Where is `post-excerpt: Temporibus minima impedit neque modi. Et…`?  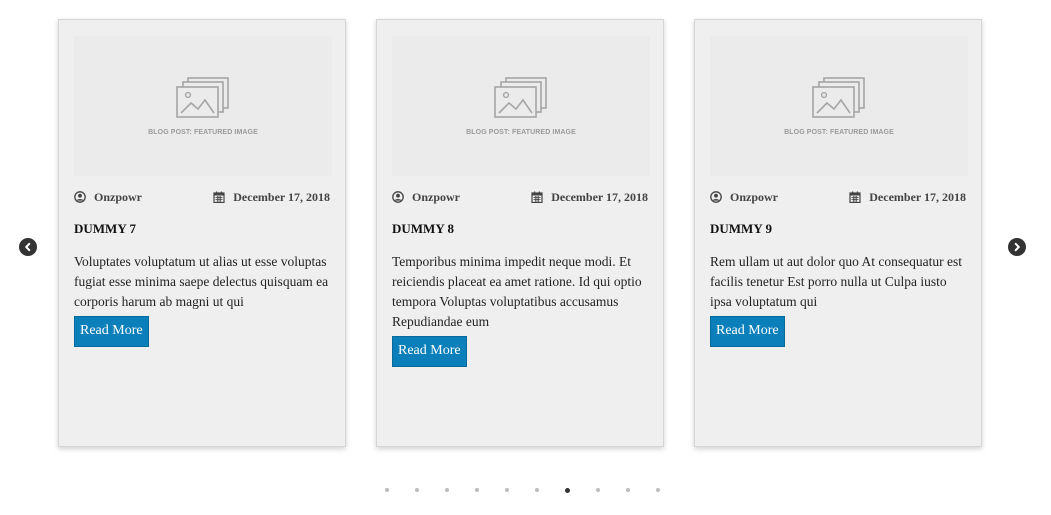
post-excerpt: Temporibus minima impedit neque modi. Et… is located at coordinates (517, 291).